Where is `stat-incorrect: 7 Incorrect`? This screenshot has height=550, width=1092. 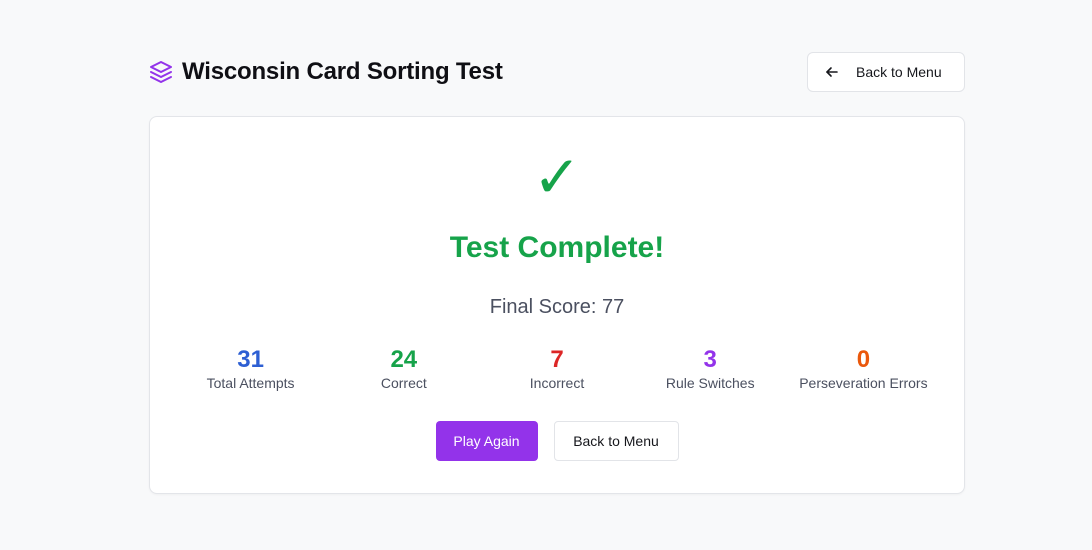 stat-incorrect: 7 Incorrect is located at coordinates (556, 368).